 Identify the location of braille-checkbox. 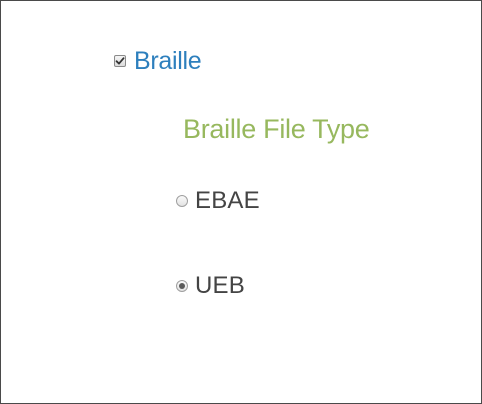
(120, 61).